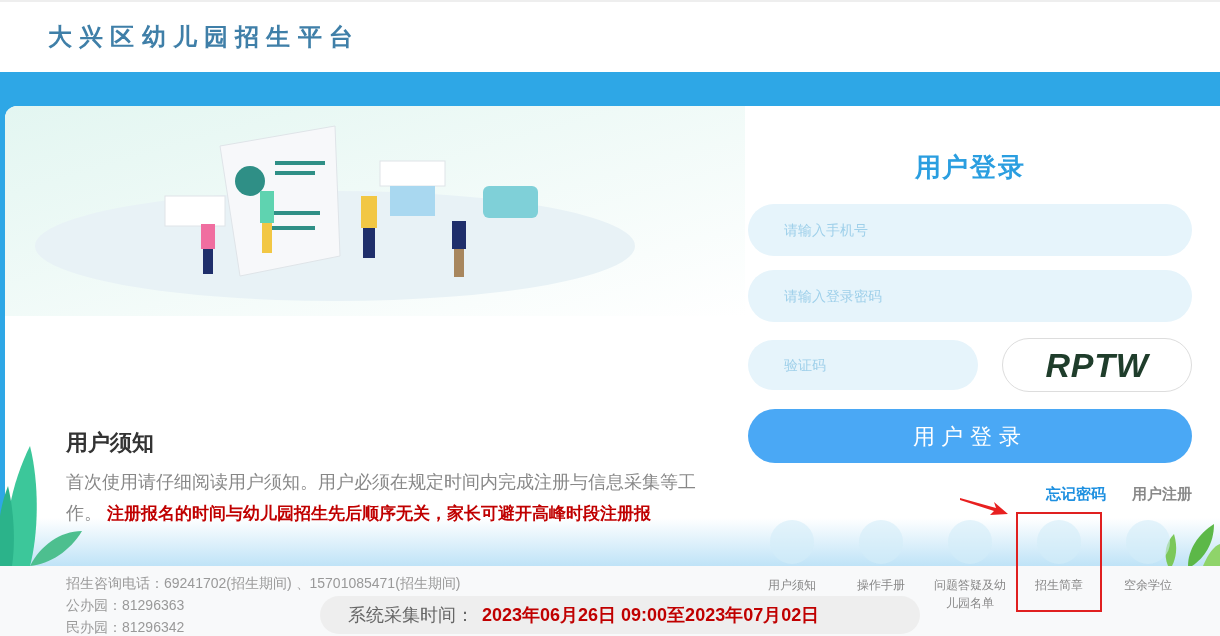 This screenshot has width=1220, height=636. What do you see at coordinates (381, 498) in the screenshot?
I see `notice-text: 首次使用请仔细阅读用户须知。用户必须在规定时间内完成注册与信息采集等工作。 注册报名的时间与幼儿园招生先后顺序无关，家长可避开高峰时段注册报` at bounding box center [381, 498].